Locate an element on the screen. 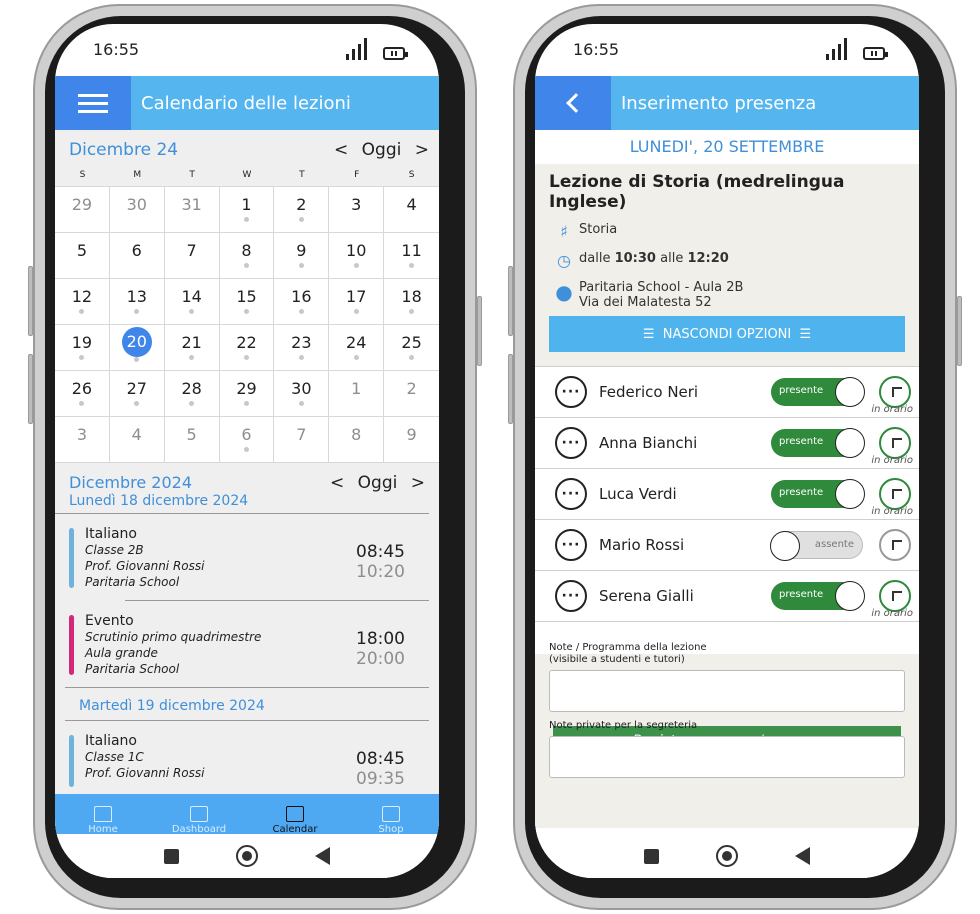 This screenshot has width=980, height=914. day-number: 4 is located at coordinates (411, 204).